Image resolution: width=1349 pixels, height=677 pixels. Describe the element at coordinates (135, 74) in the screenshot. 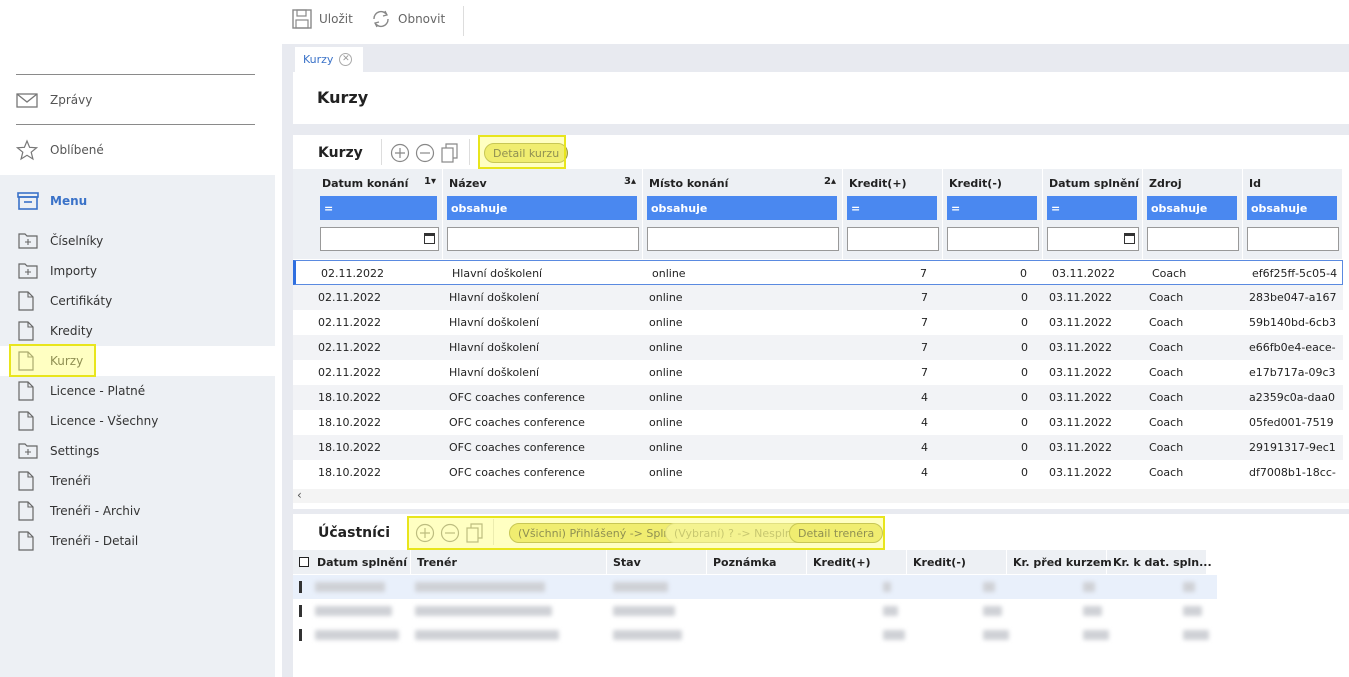

I see `sidebar-divider` at that location.